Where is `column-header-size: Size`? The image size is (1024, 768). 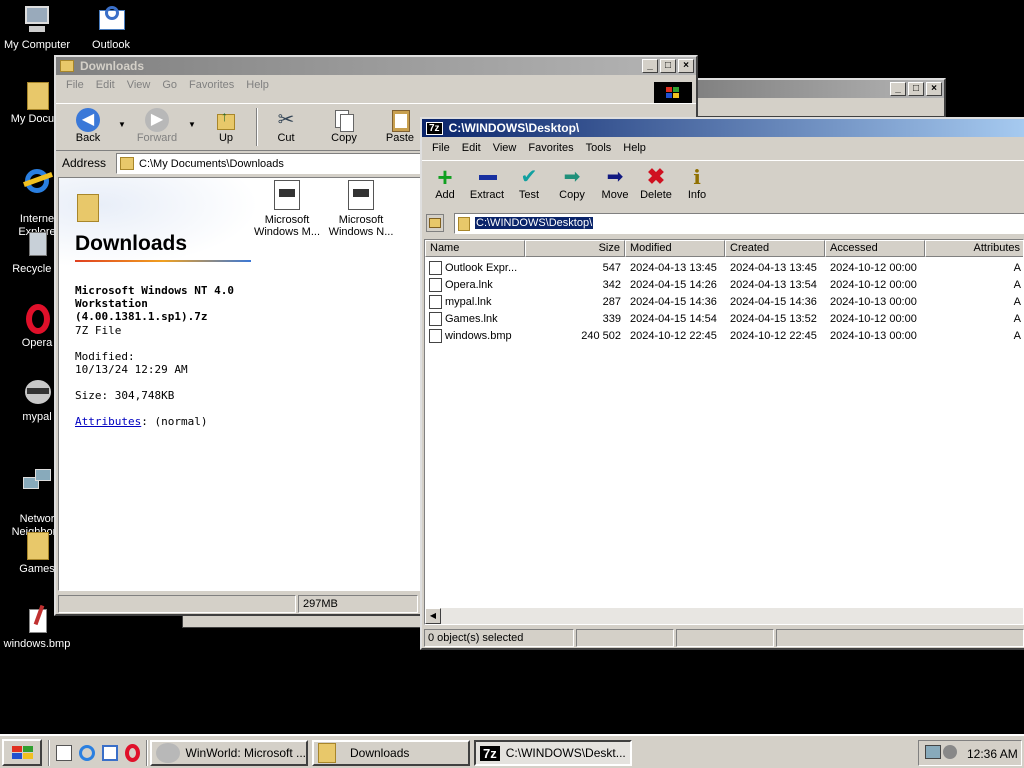
column-header-size: Size is located at coordinates (575, 248).